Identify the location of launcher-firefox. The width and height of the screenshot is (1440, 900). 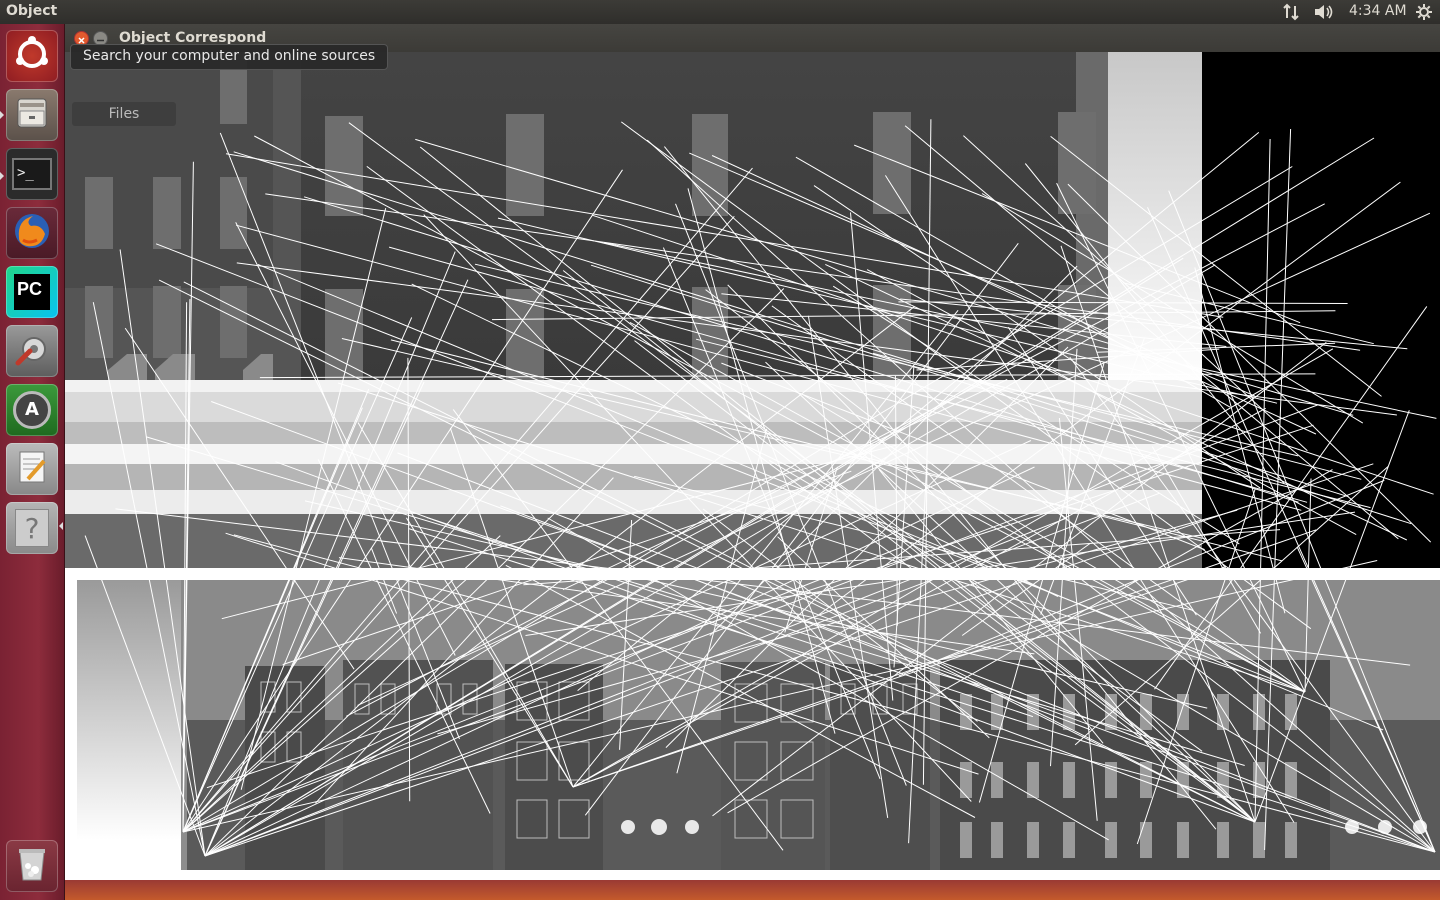
(32, 233).